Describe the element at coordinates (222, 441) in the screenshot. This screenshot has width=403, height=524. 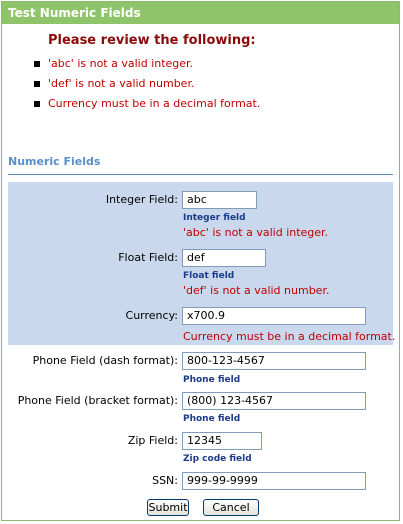
I see `zip-field: 12345` at that location.